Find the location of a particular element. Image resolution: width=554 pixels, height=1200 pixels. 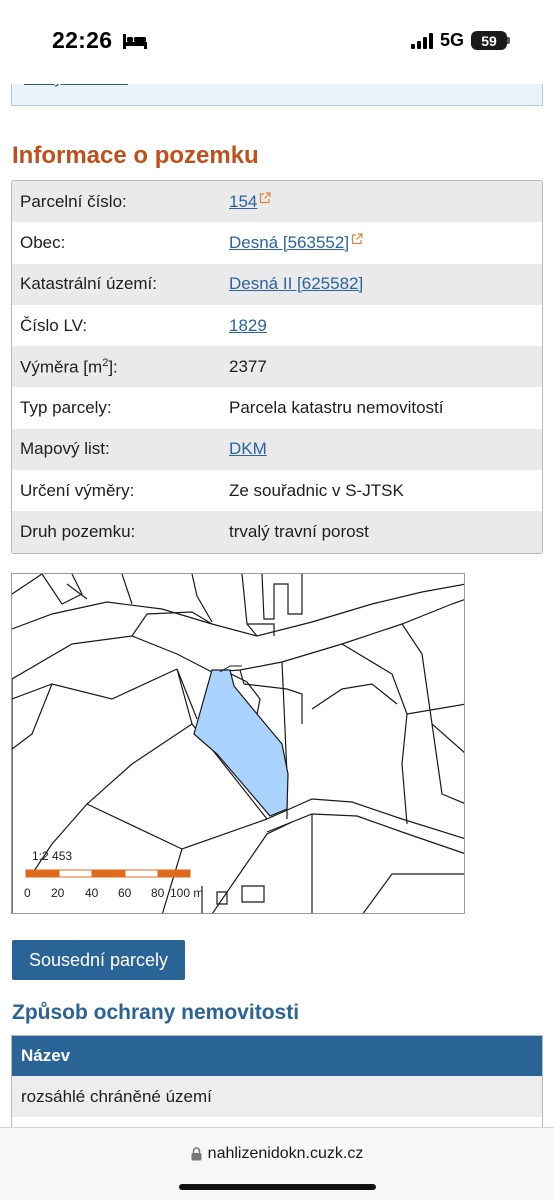

info-row-link: Desná [563552] is located at coordinates (289, 242).